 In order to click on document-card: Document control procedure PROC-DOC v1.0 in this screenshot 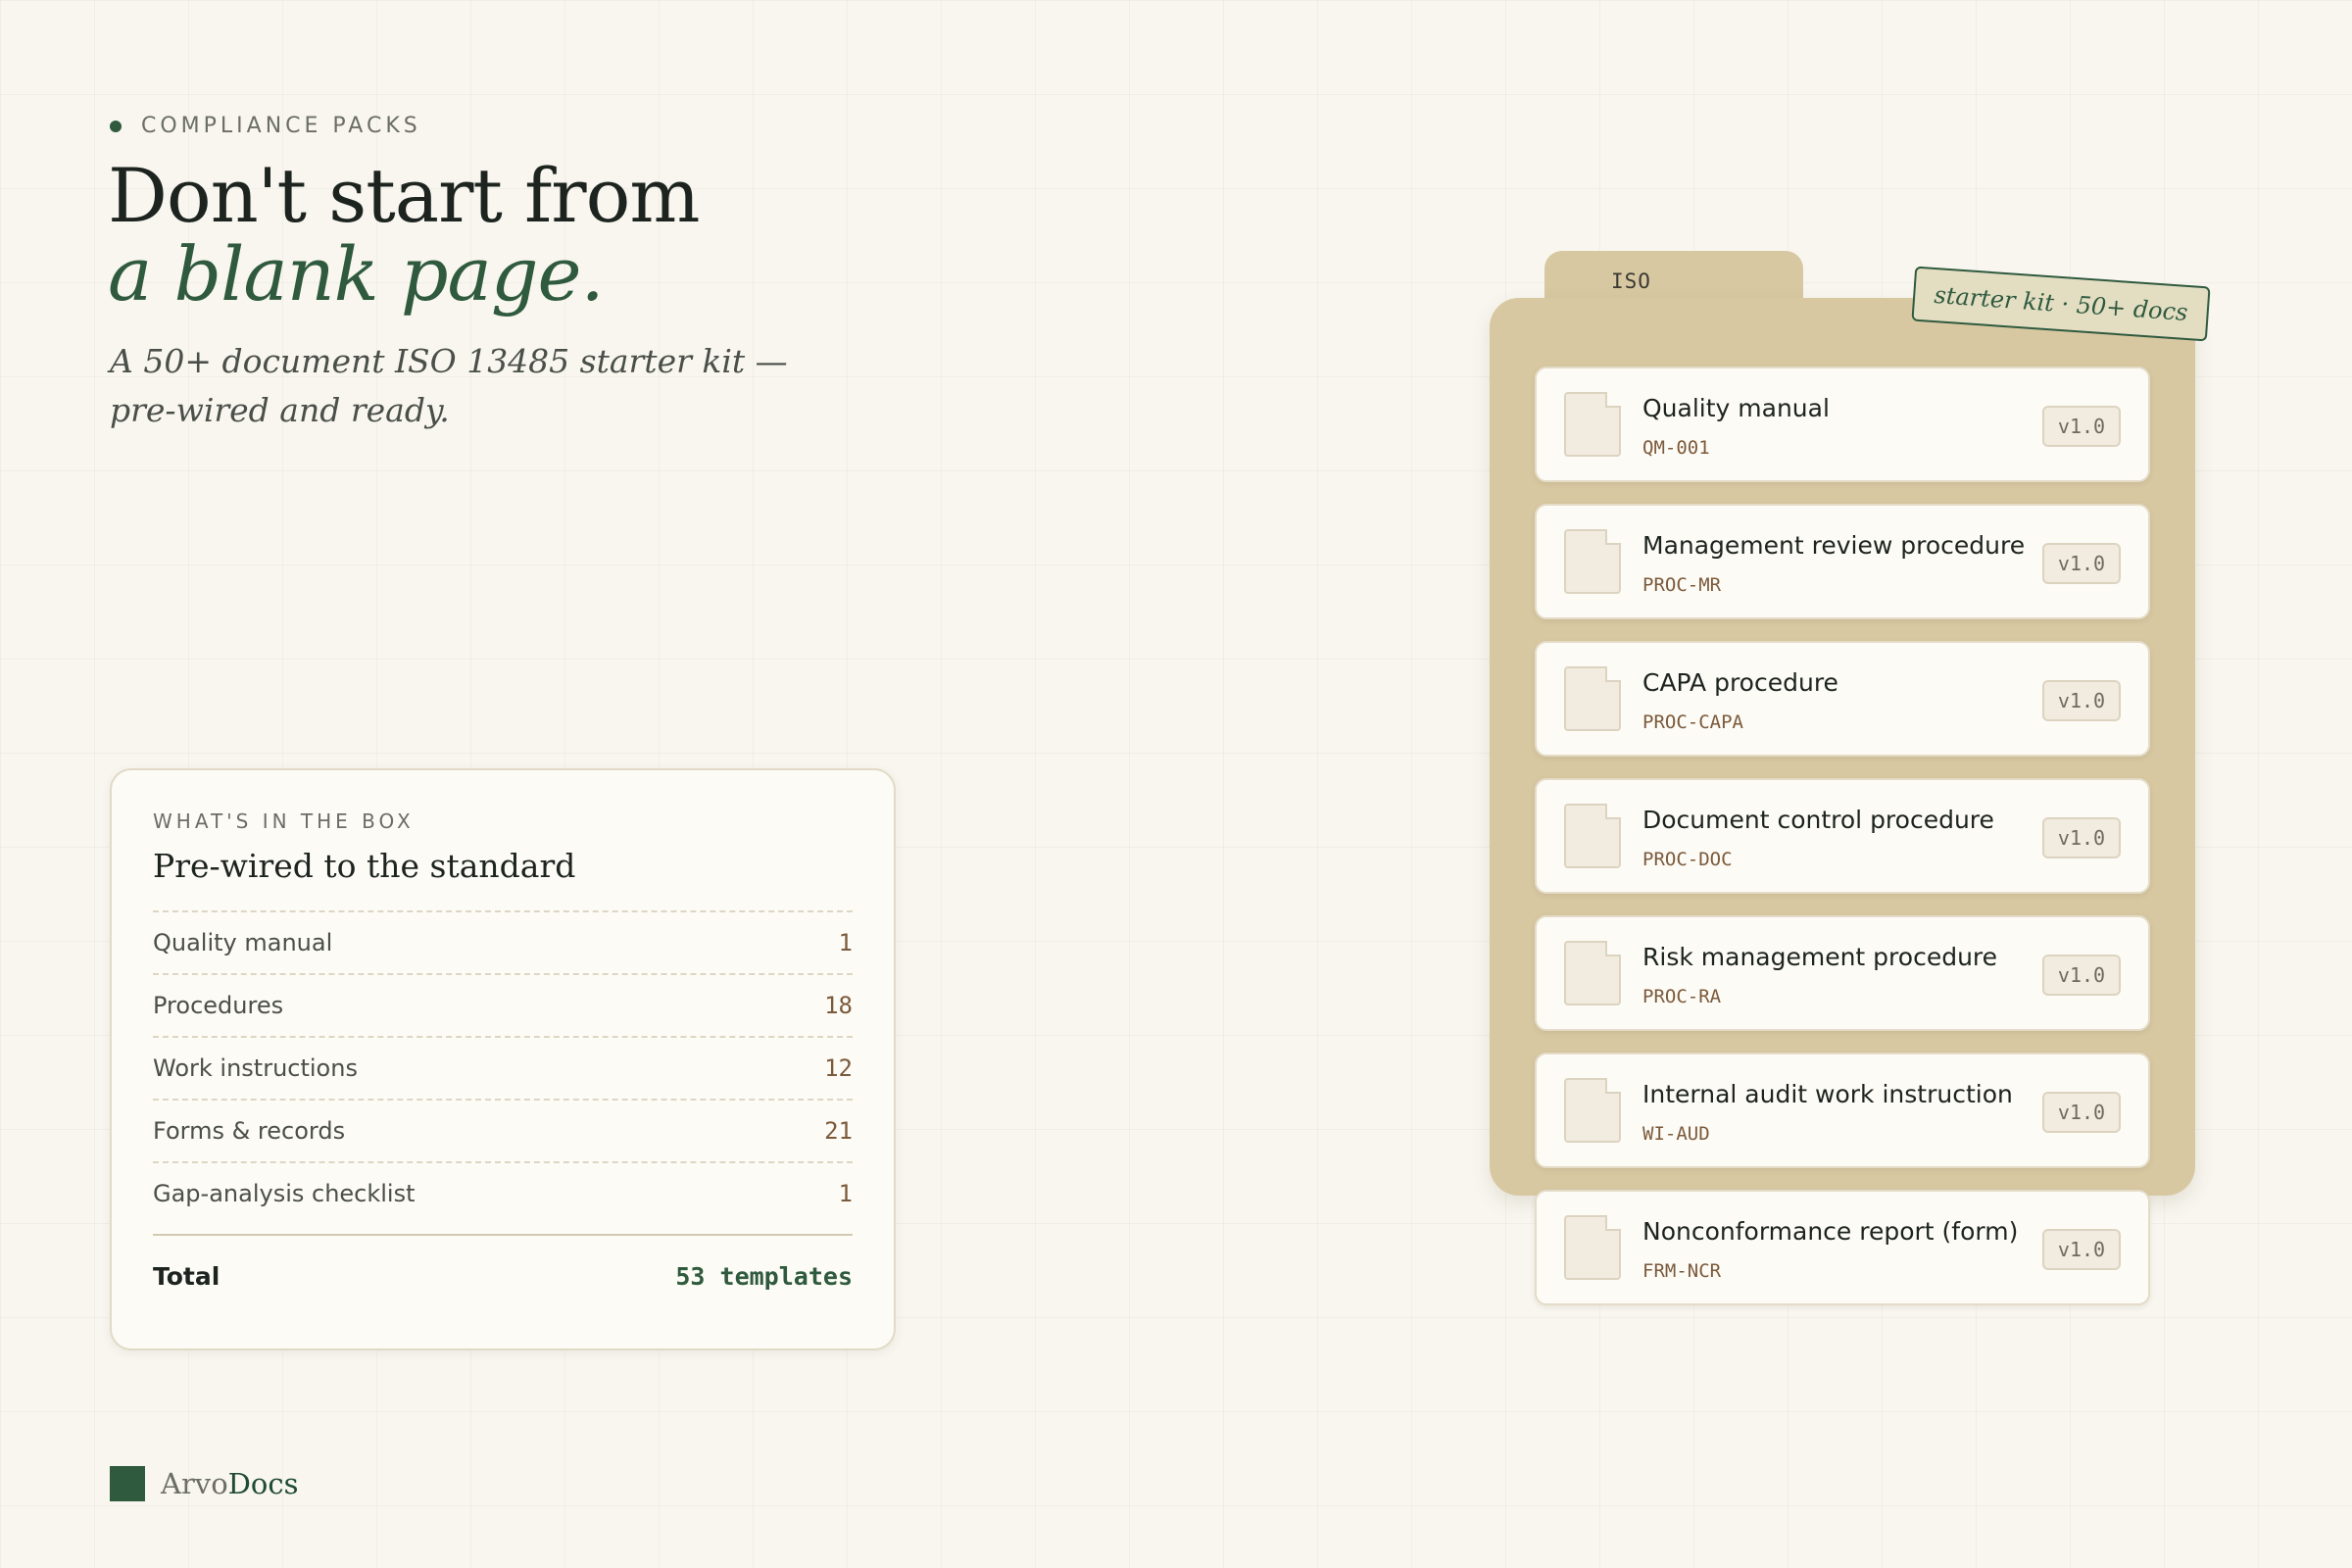, I will do `click(1842, 836)`.